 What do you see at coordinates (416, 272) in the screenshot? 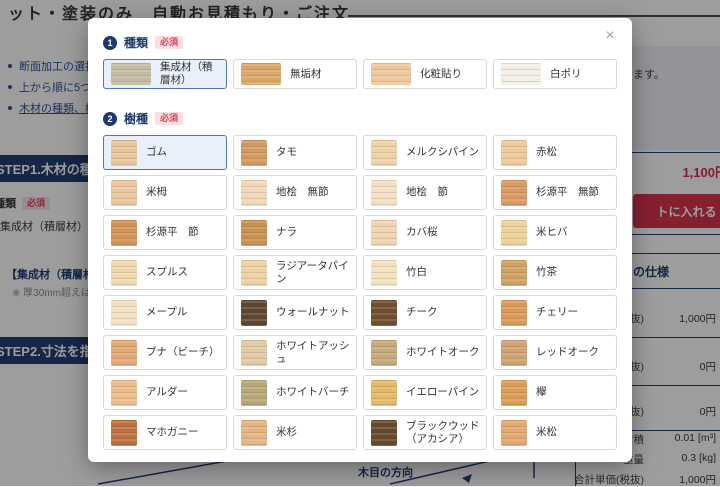
I see `species-option-label: 竹白` at bounding box center [416, 272].